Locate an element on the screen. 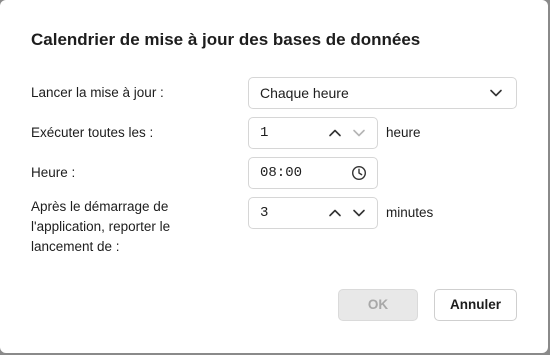 This screenshot has width=550, height=355. every-label: Exécuter toutes les : is located at coordinates (92, 132).